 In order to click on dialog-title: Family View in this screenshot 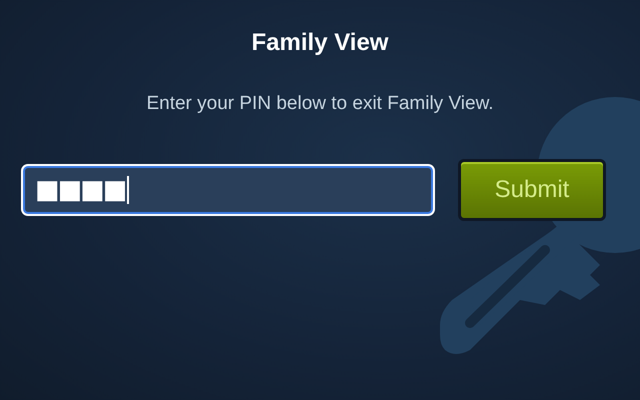, I will do `click(320, 43)`.